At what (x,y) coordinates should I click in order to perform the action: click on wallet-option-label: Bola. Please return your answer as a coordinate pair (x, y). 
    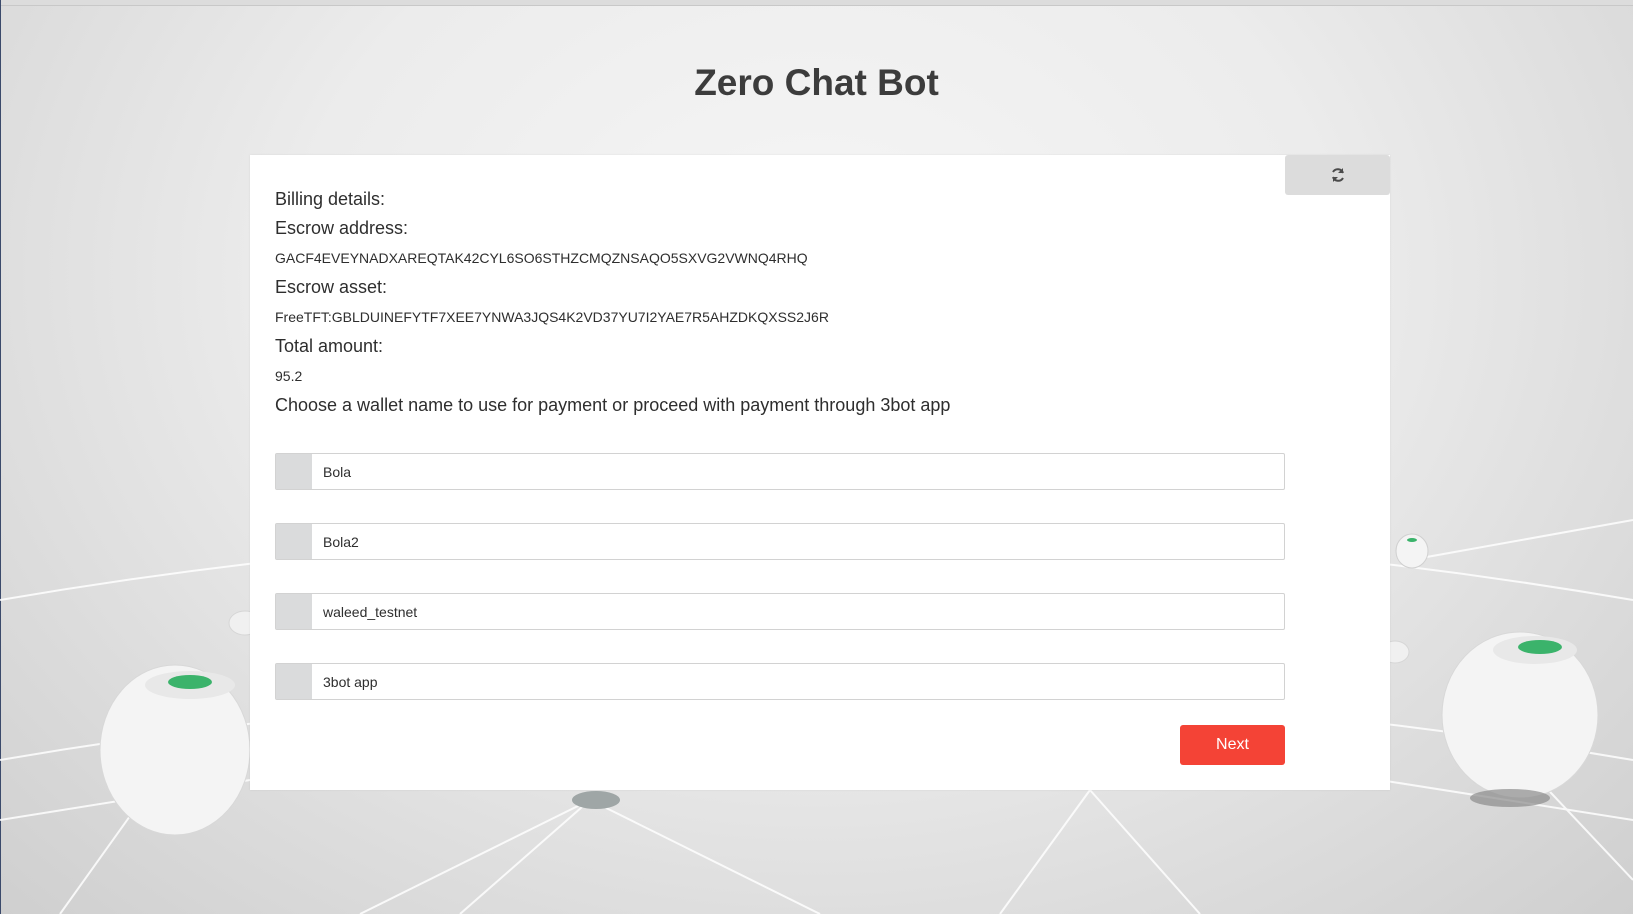
    Looking at the image, I should click on (337, 471).